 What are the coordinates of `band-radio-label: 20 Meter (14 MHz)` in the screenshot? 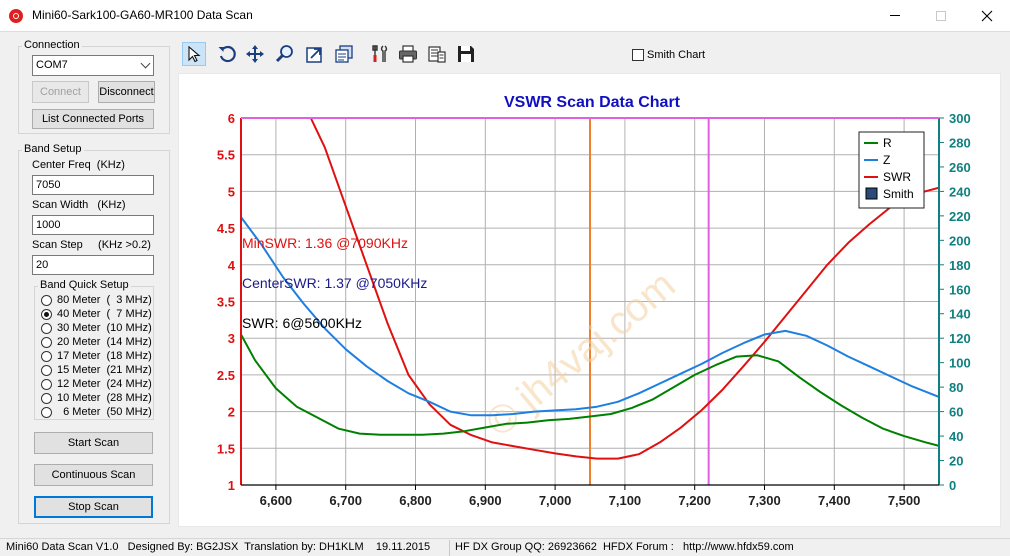 It's located at (104, 342).